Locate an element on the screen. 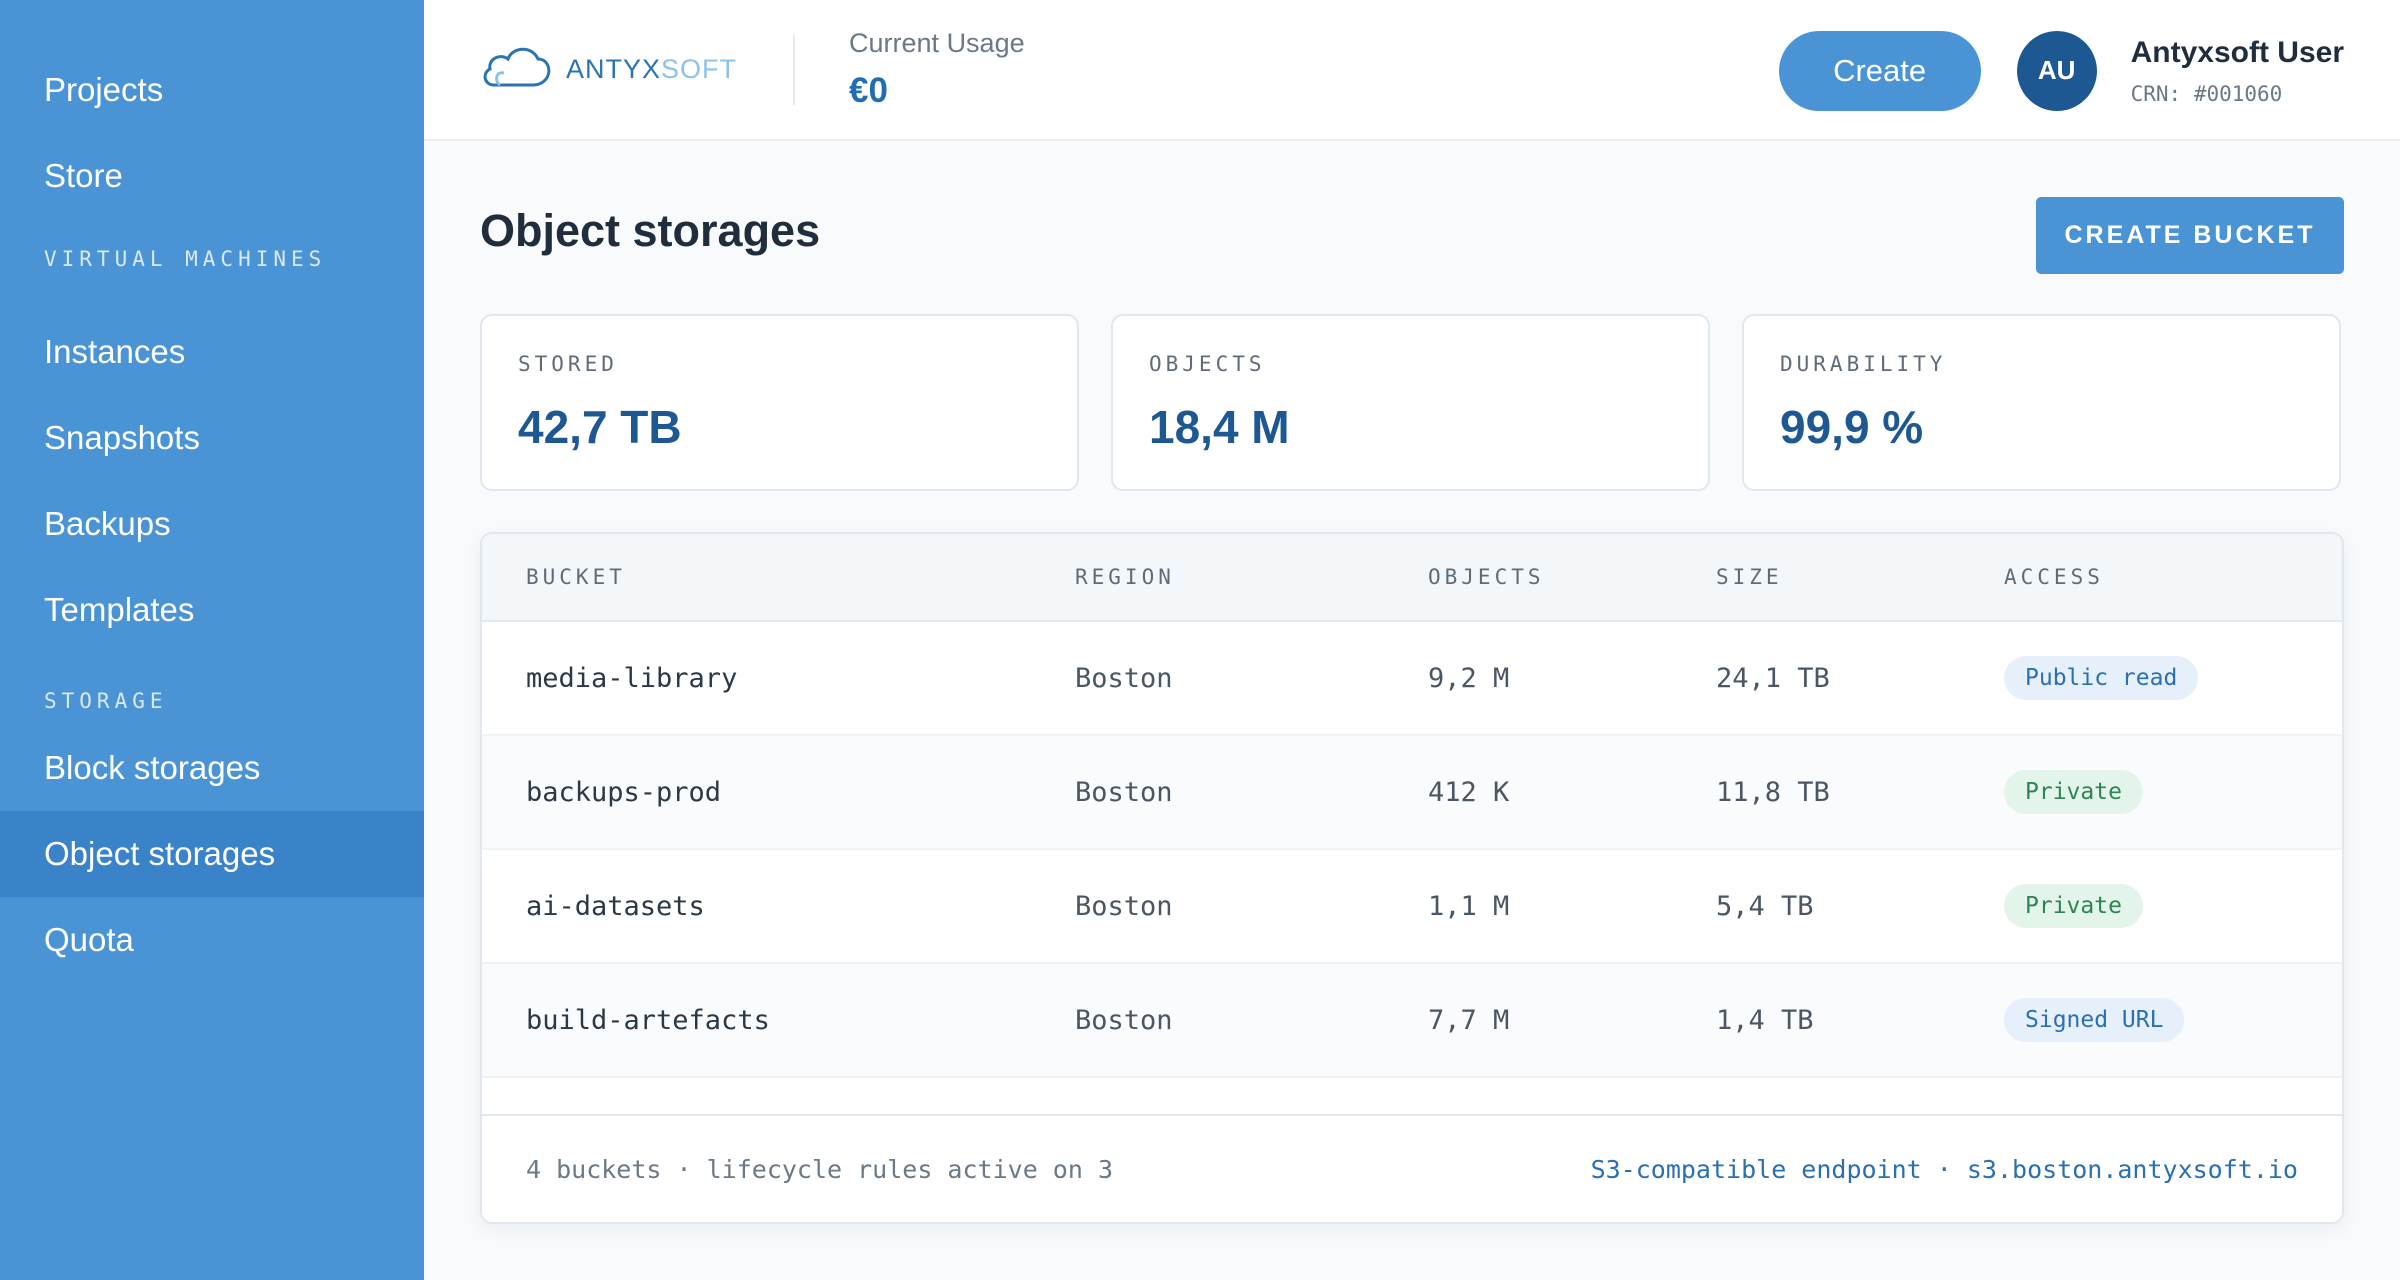 The height and width of the screenshot is (1280, 2400). cloud-icon is located at coordinates (516, 69).